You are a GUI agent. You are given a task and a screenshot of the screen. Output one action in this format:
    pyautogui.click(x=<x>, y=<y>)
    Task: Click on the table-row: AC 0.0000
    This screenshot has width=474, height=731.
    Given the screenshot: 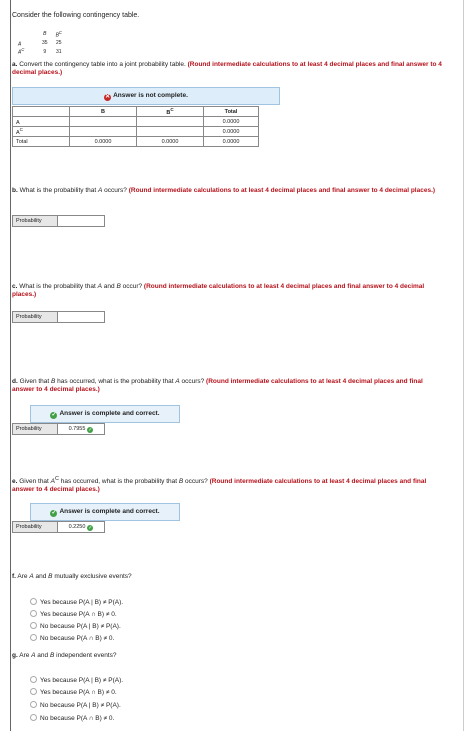 What is the action you would take?
    pyautogui.click(x=135, y=131)
    